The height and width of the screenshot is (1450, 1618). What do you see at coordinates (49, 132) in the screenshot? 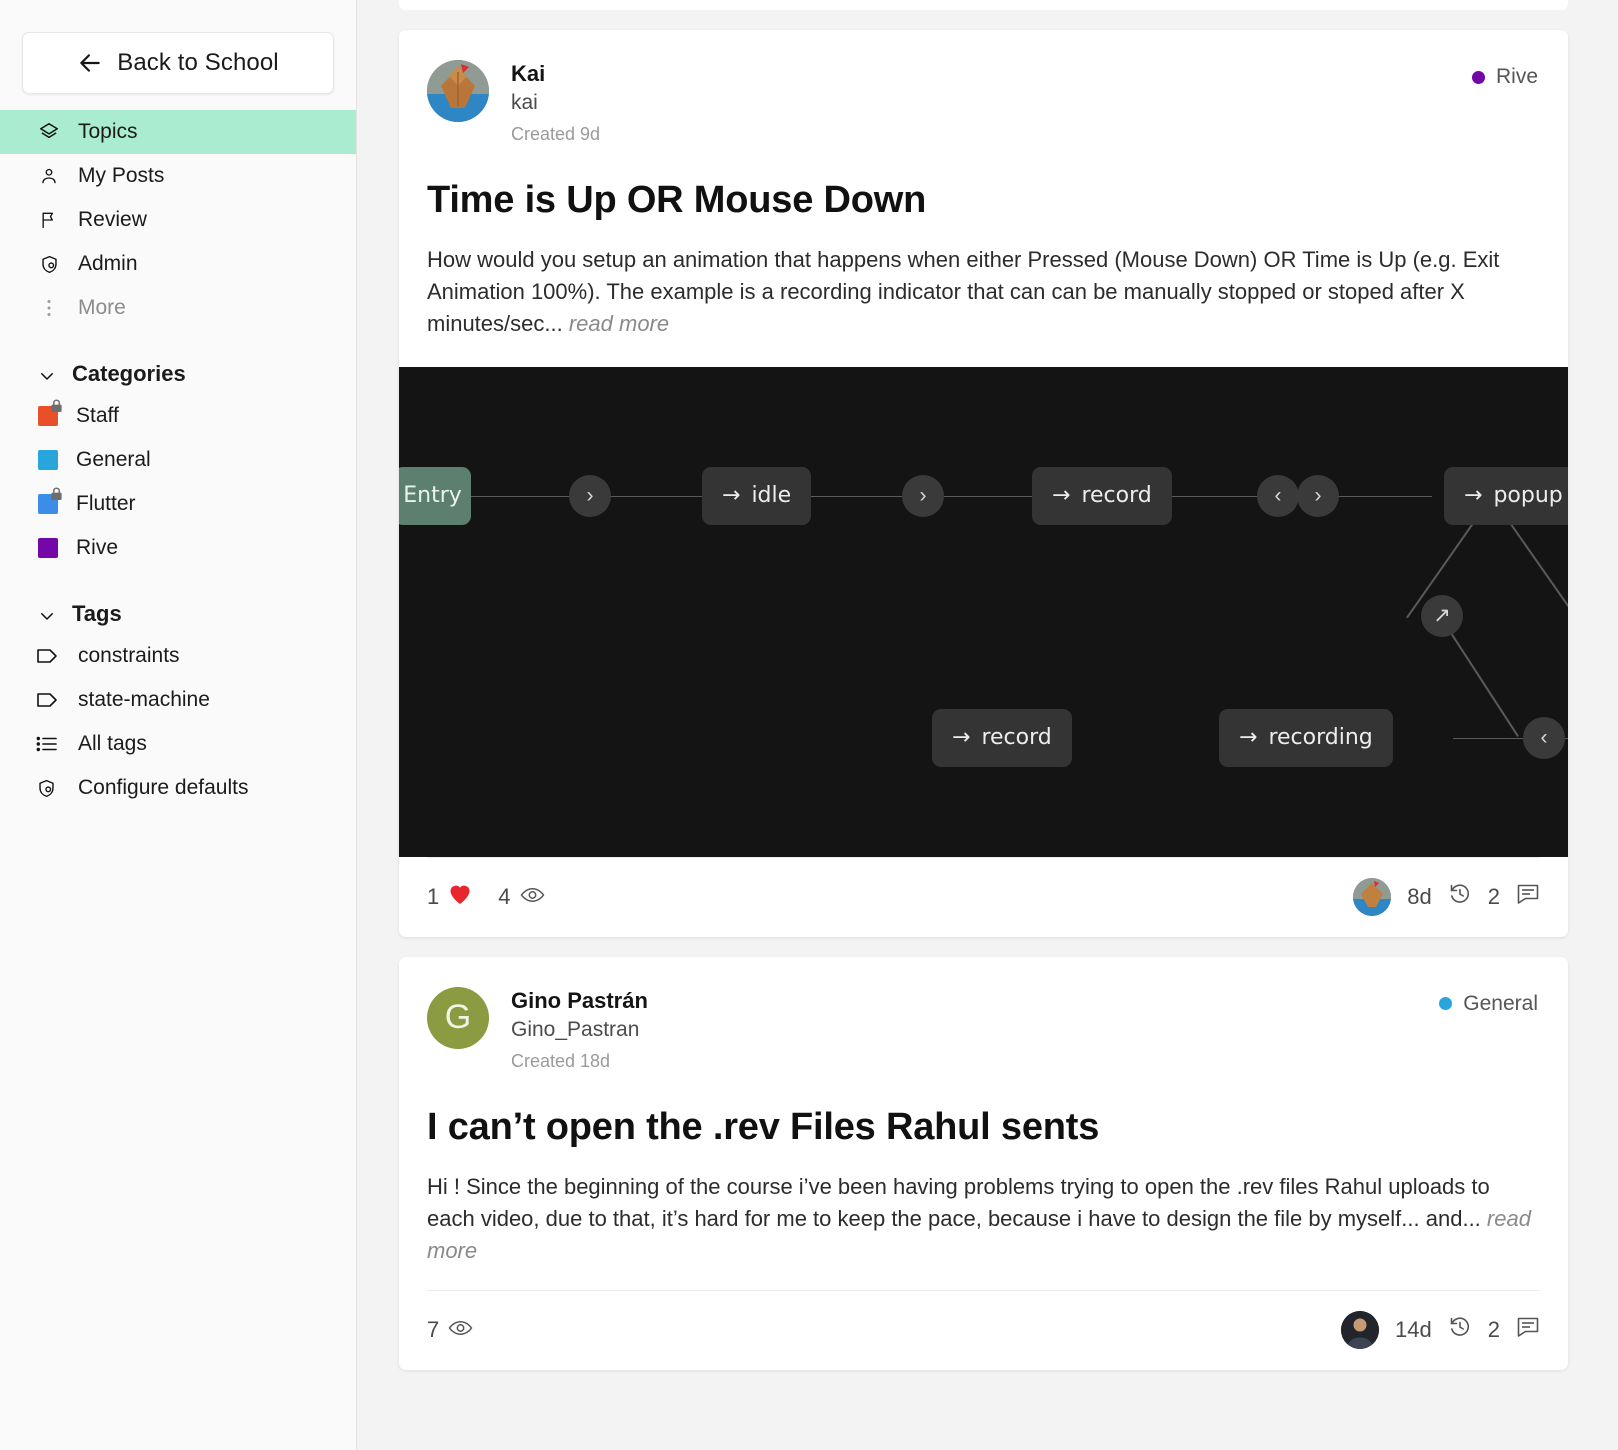
I see `layers-icon` at bounding box center [49, 132].